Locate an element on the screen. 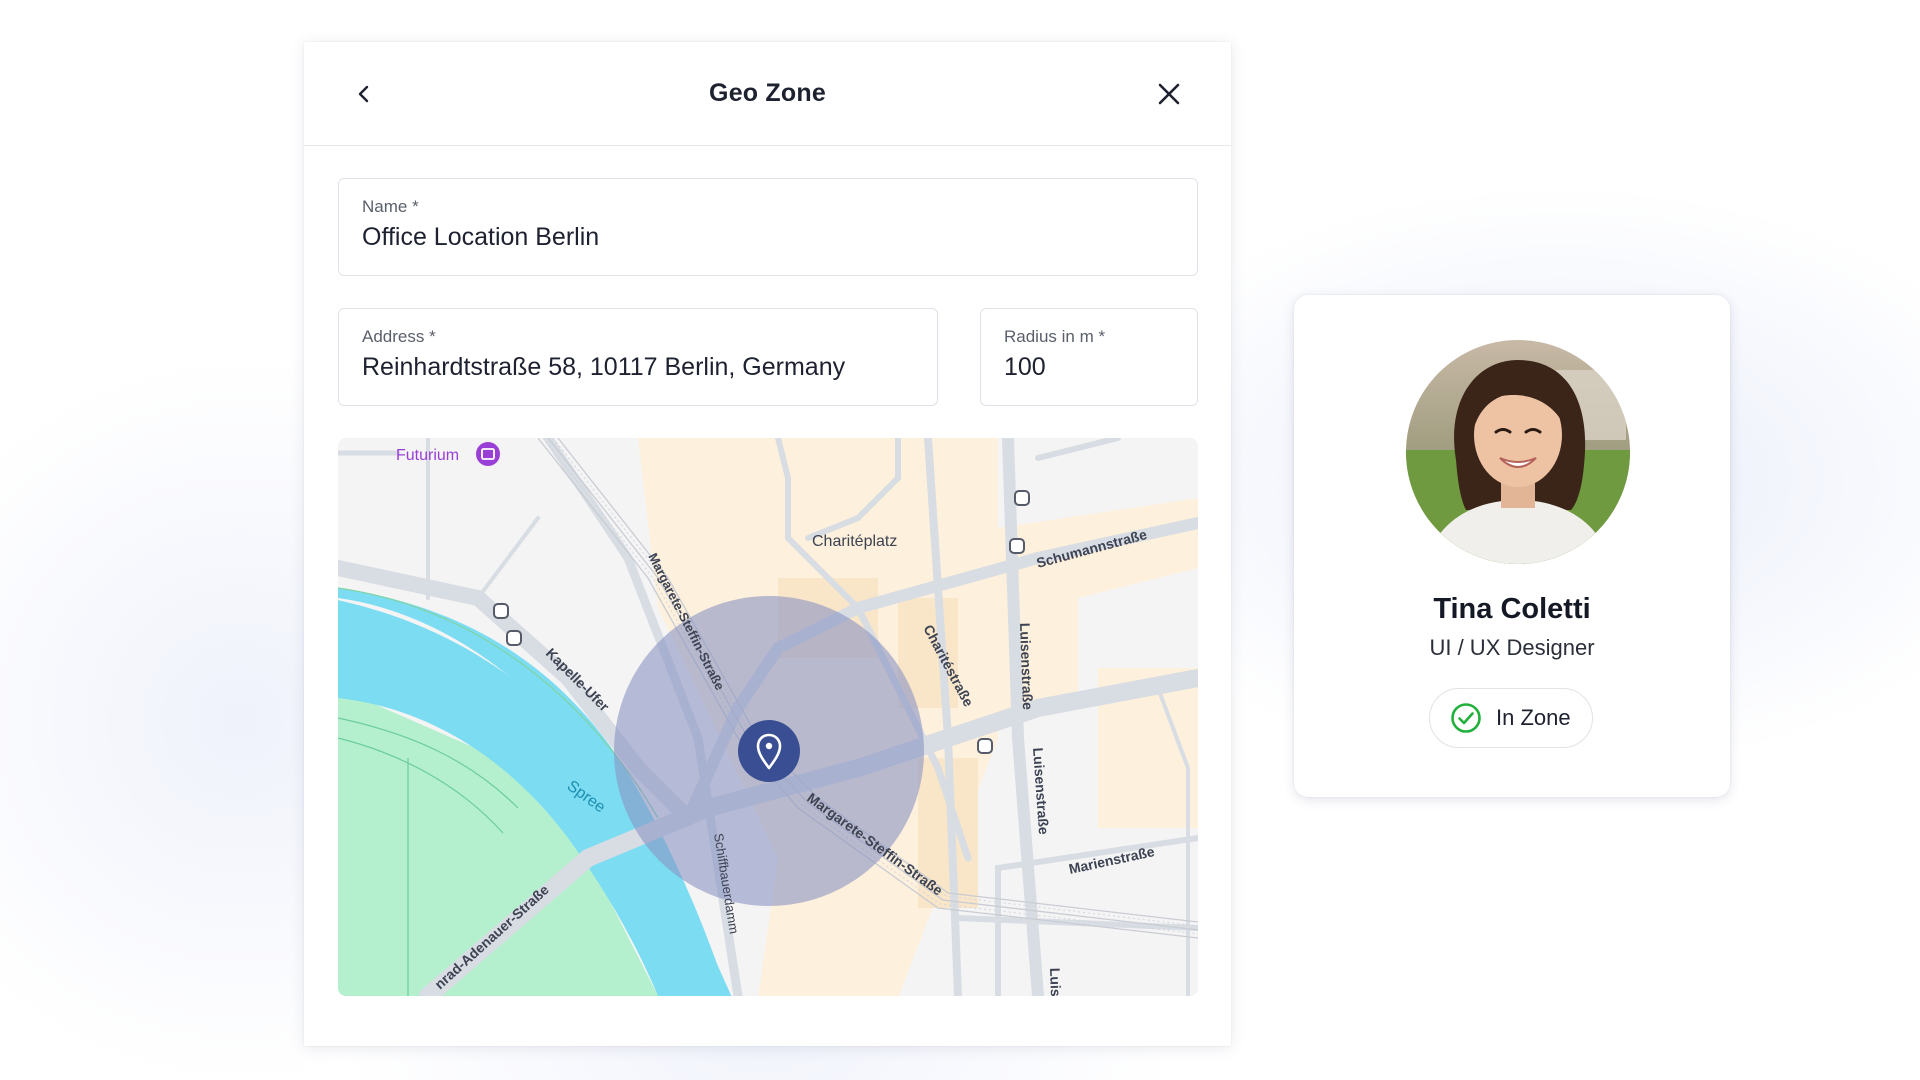  chevron-left-icon is located at coordinates (363, 94).